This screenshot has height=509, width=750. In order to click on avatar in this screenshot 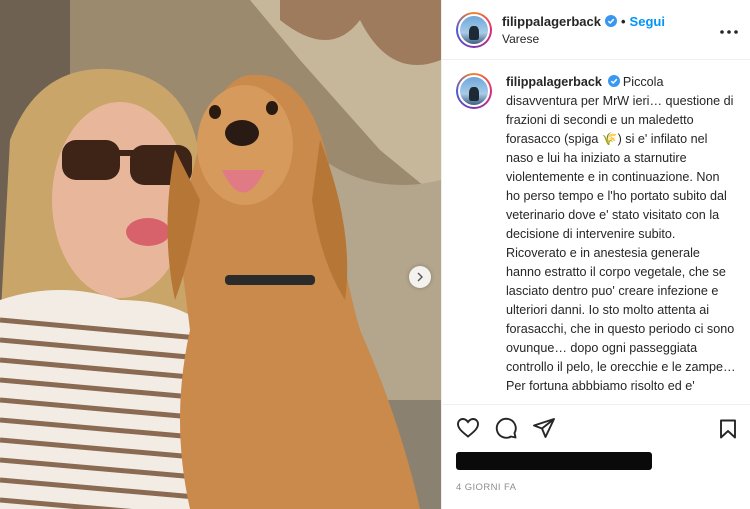, I will do `click(474, 29)`.